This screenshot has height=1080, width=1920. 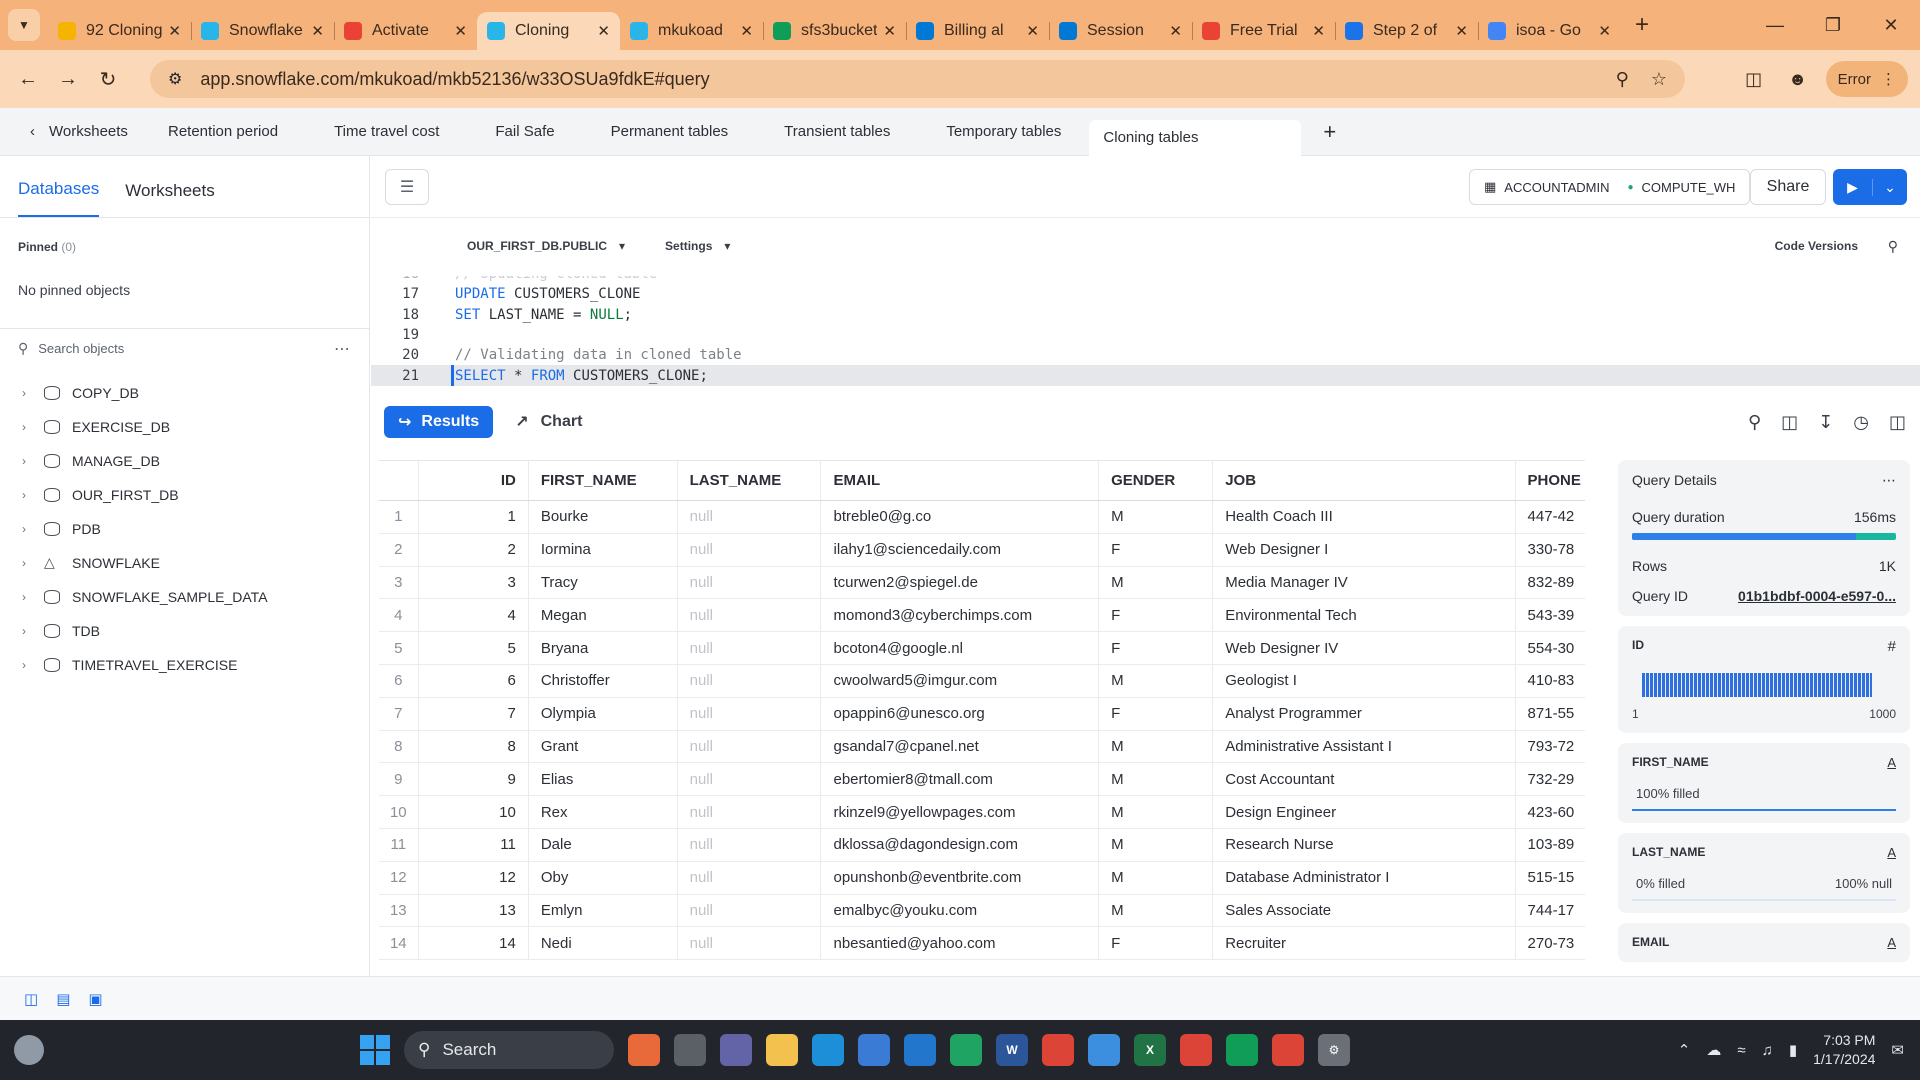 I want to click on cell-first-name: Bryana, so click(x=603, y=648).